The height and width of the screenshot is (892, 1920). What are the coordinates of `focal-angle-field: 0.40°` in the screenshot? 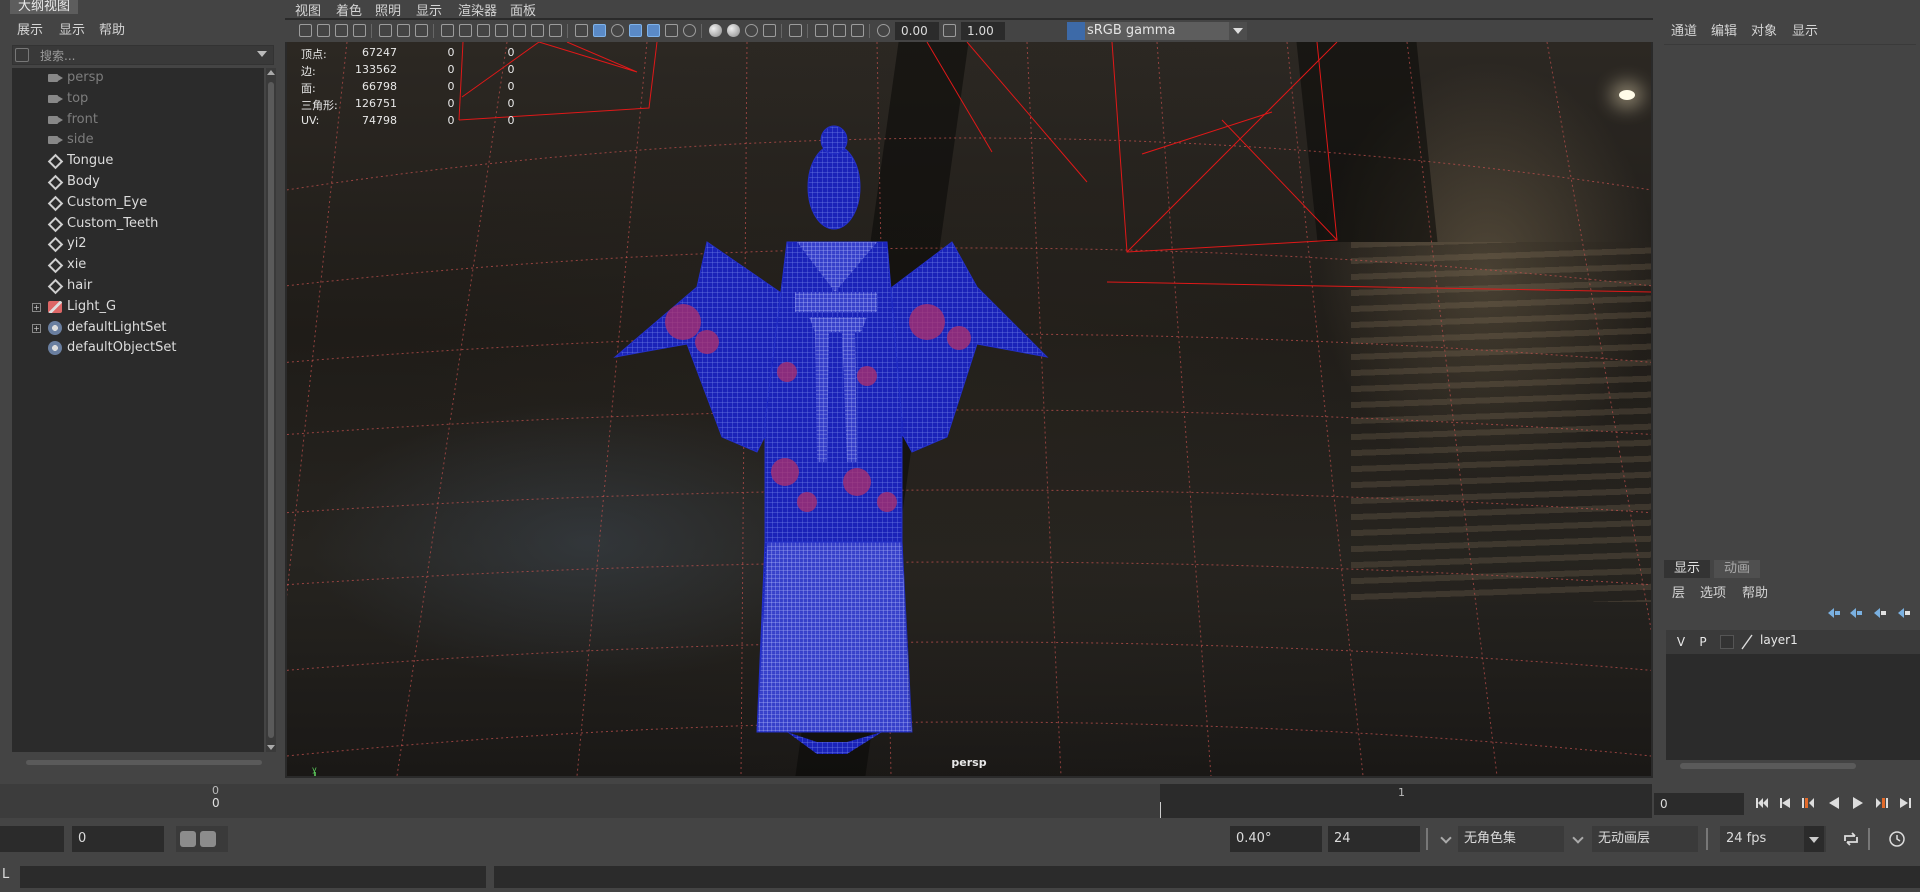 It's located at (1276, 839).